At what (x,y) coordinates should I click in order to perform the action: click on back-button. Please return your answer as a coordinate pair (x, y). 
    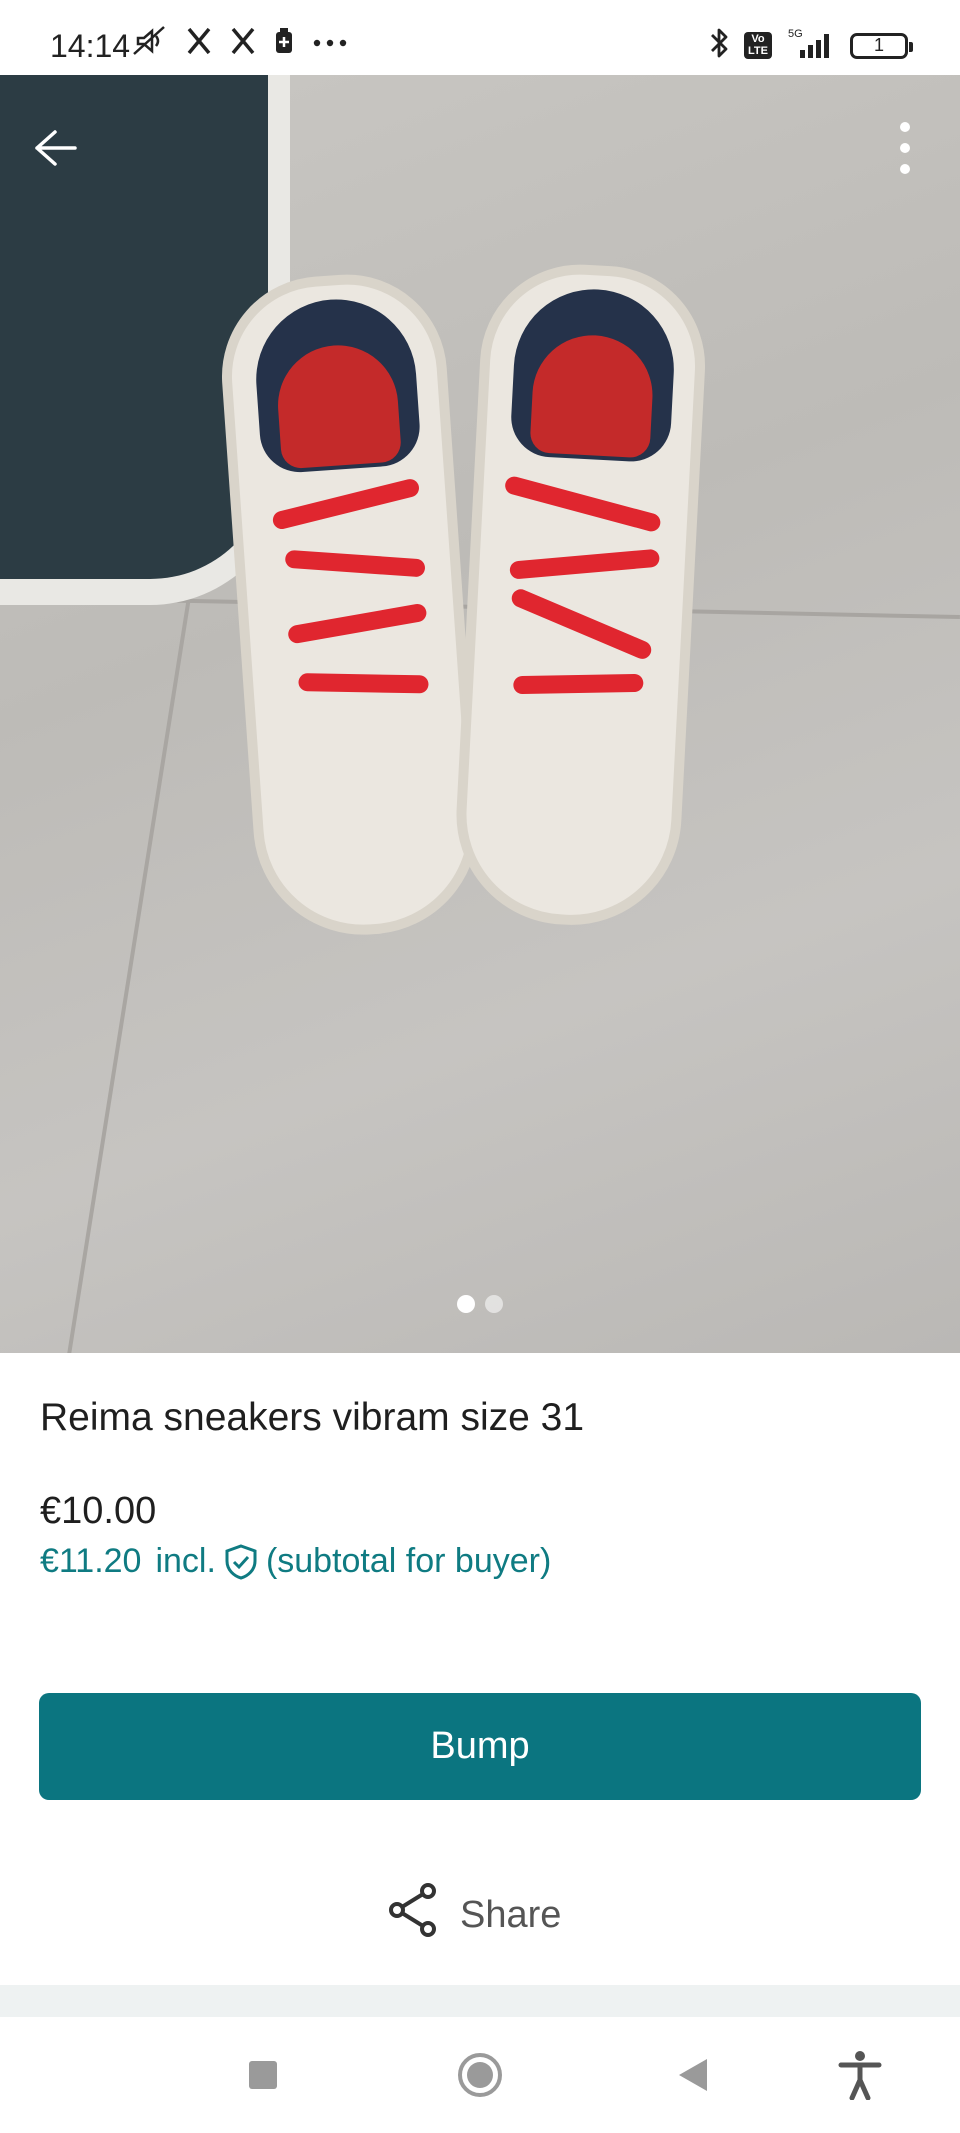
    Looking at the image, I should click on (55, 150).